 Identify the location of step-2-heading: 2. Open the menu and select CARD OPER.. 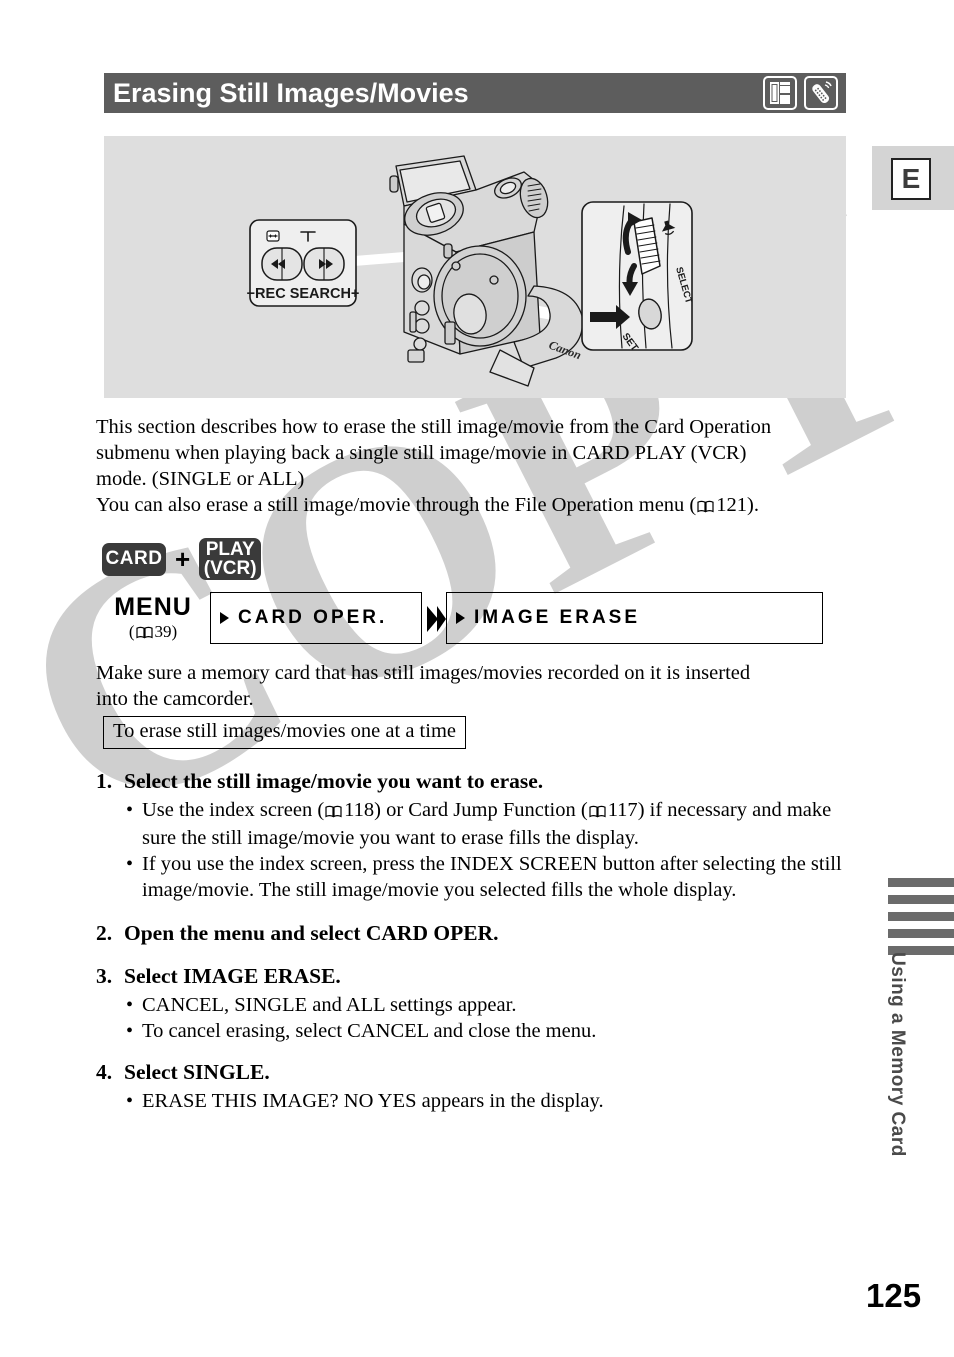
(476, 933).